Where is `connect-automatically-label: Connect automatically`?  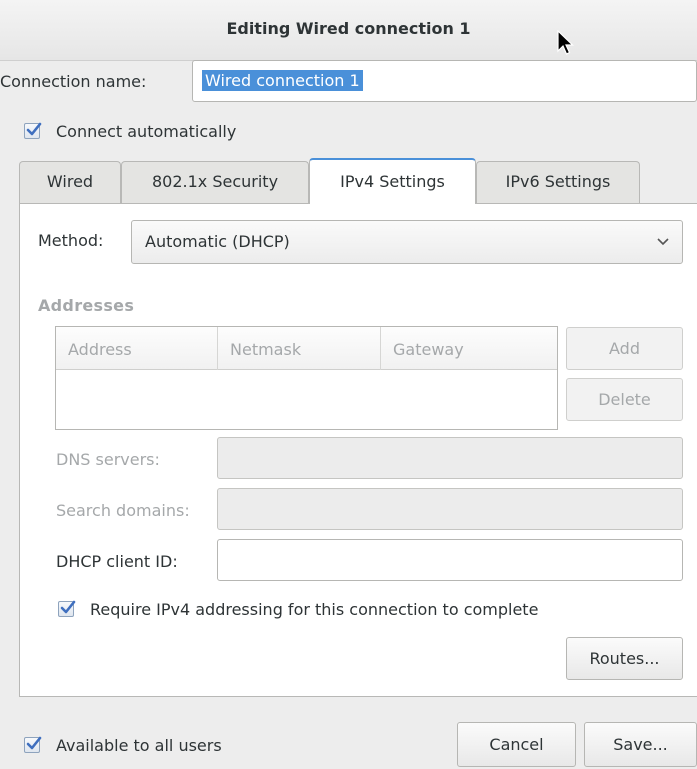 connect-automatically-label: Connect automatically is located at coordinates (146, 131).